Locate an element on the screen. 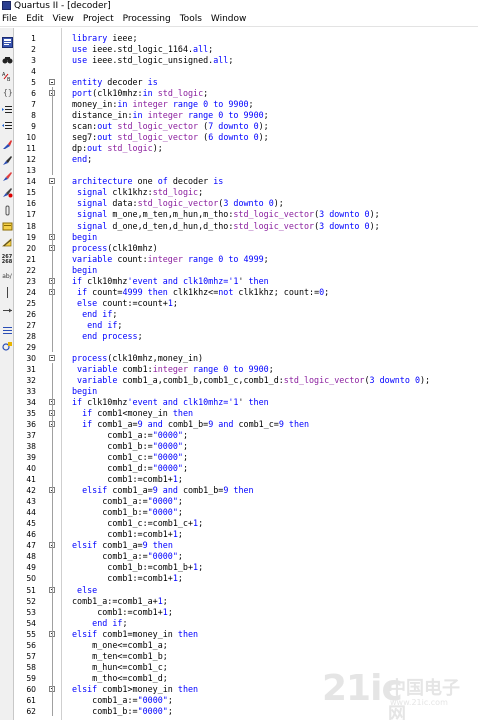 This screenshot has width=478, height=720. line-number: 32 is located at coordinates (31, 380).